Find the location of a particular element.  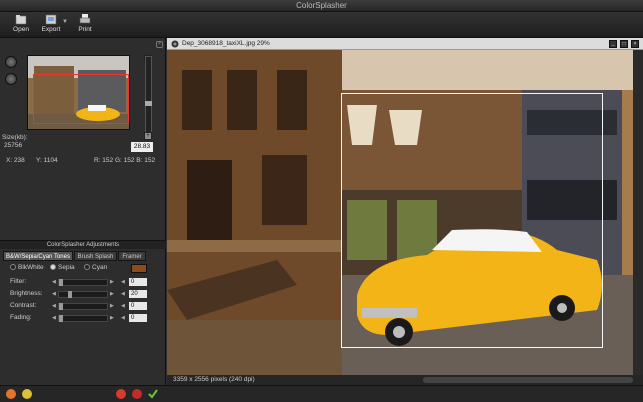

mode-cyan-label: Cyan is located at coordinates (100, 267).